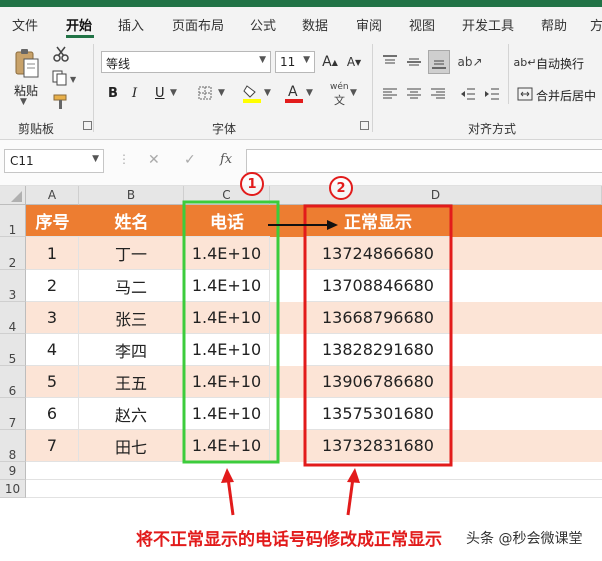 This screenshot has width=602, height=561. I want to click on pointer-arrow-right, so click(350, 496).